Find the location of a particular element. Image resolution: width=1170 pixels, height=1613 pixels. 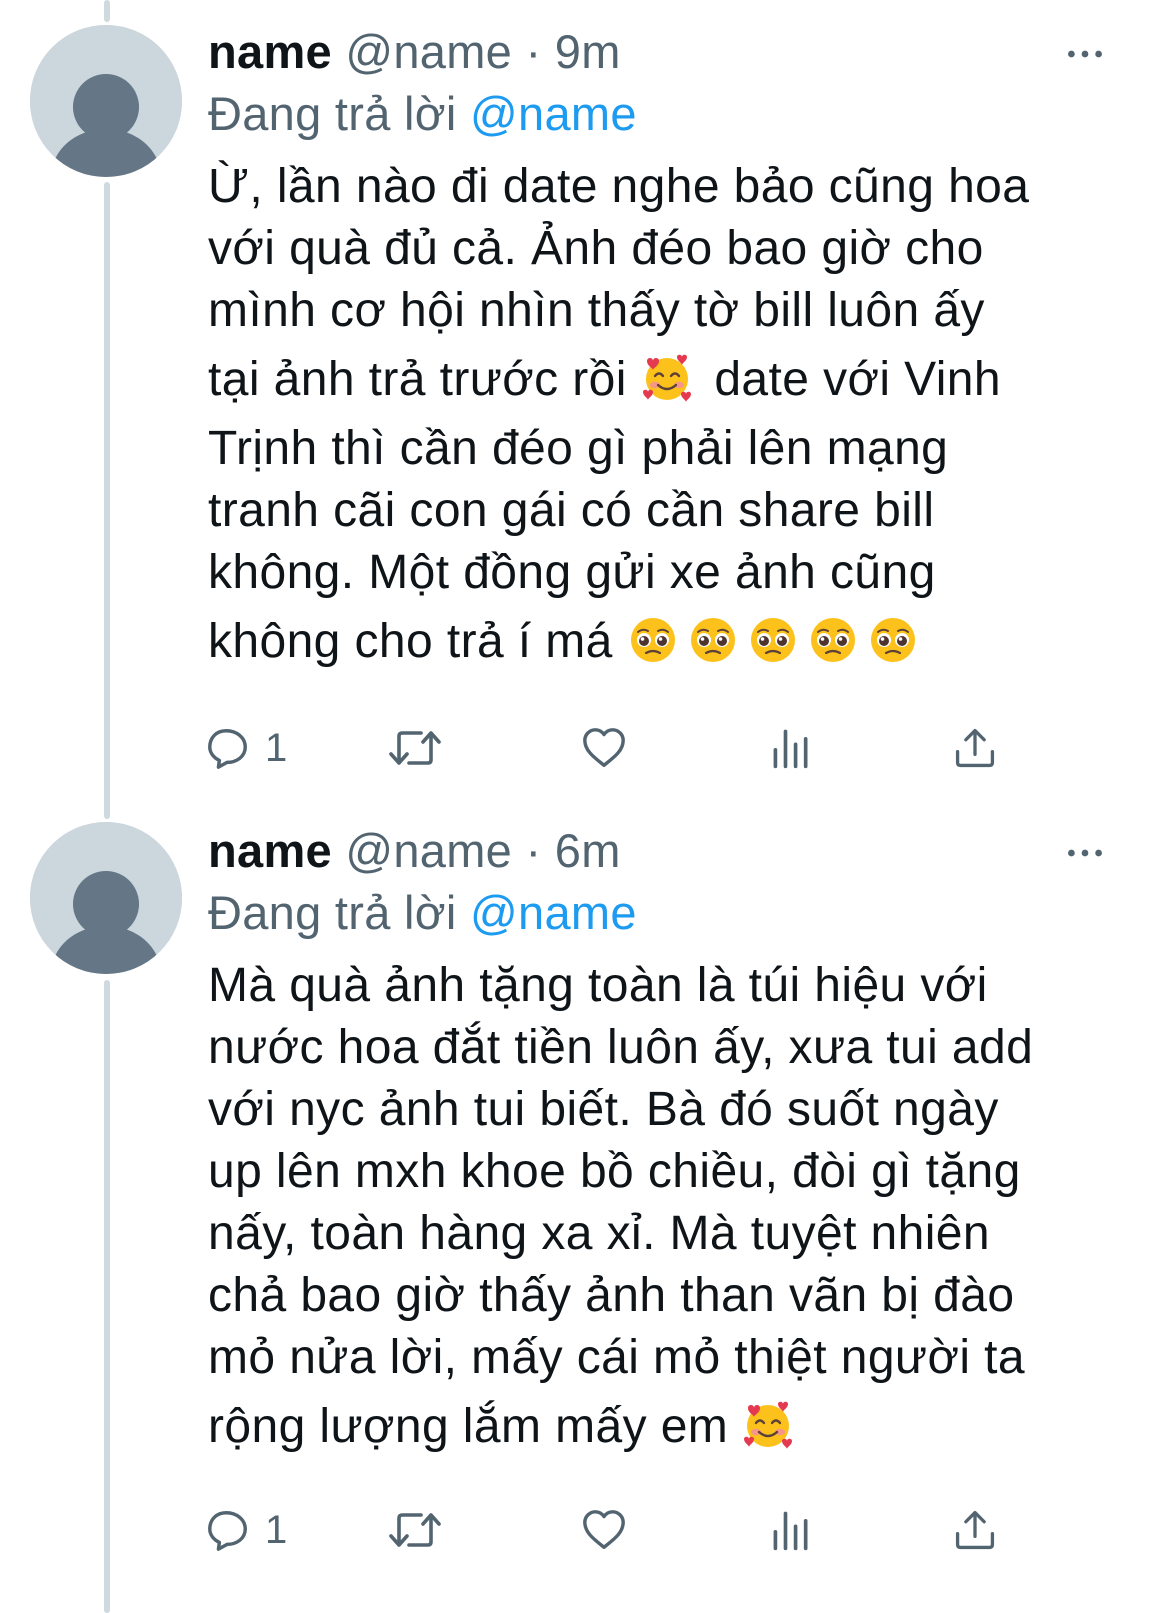

tweet-text-segment: tại ảnh trả trước rồi is located at coordinates (417, 379).